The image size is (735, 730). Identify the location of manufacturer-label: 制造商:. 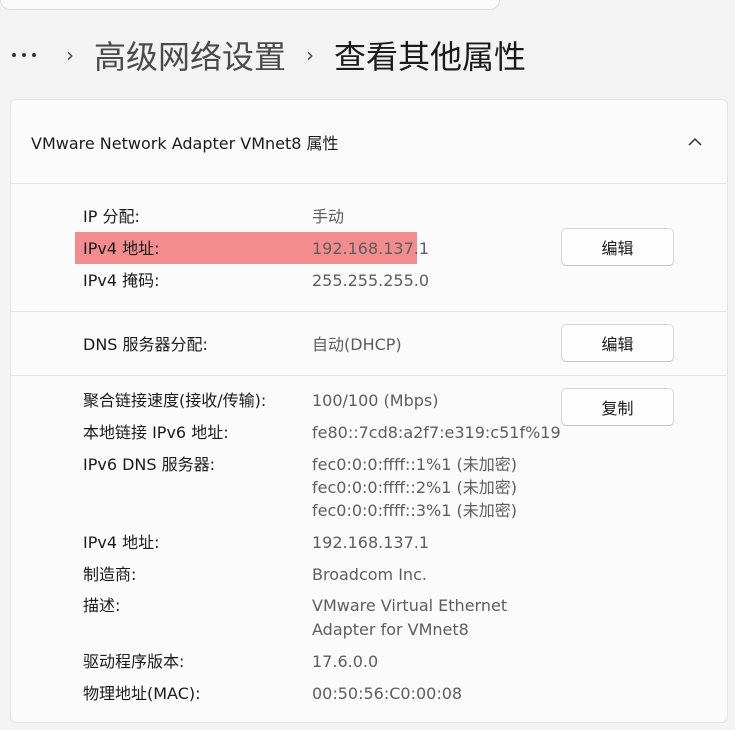
(110, 574).